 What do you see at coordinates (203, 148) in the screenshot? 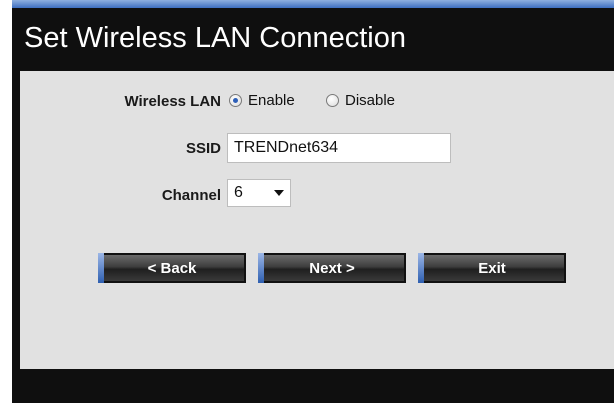
I see `ssid-label: SSID` at bounding box center [203, 148].